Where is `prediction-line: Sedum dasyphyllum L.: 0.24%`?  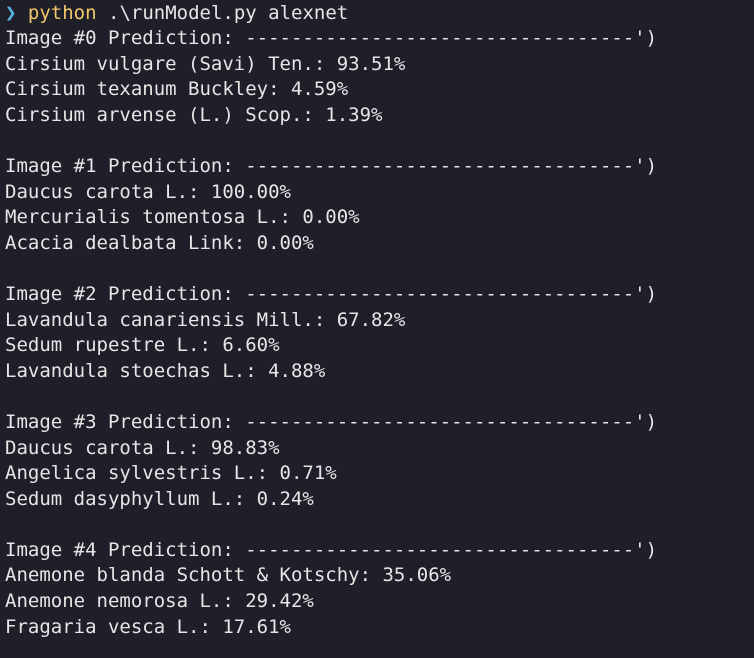
prediction-line: Sedum dasyphyllum L.: 0.24% is located at coordinates (159, 498).